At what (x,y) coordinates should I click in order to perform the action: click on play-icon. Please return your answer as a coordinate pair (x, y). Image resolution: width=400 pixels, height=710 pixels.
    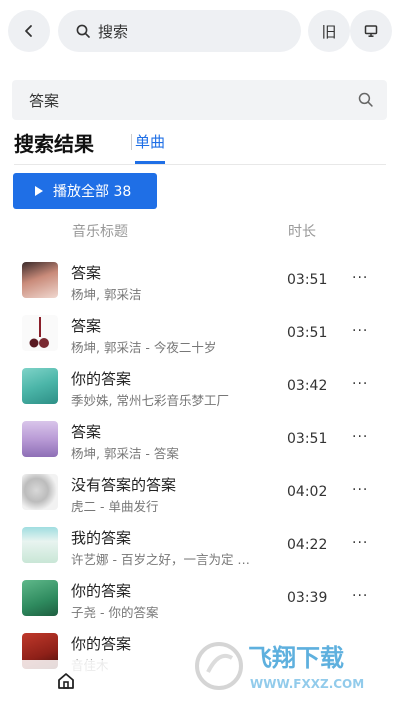
    Looking at the image, I should click on (39, 191).